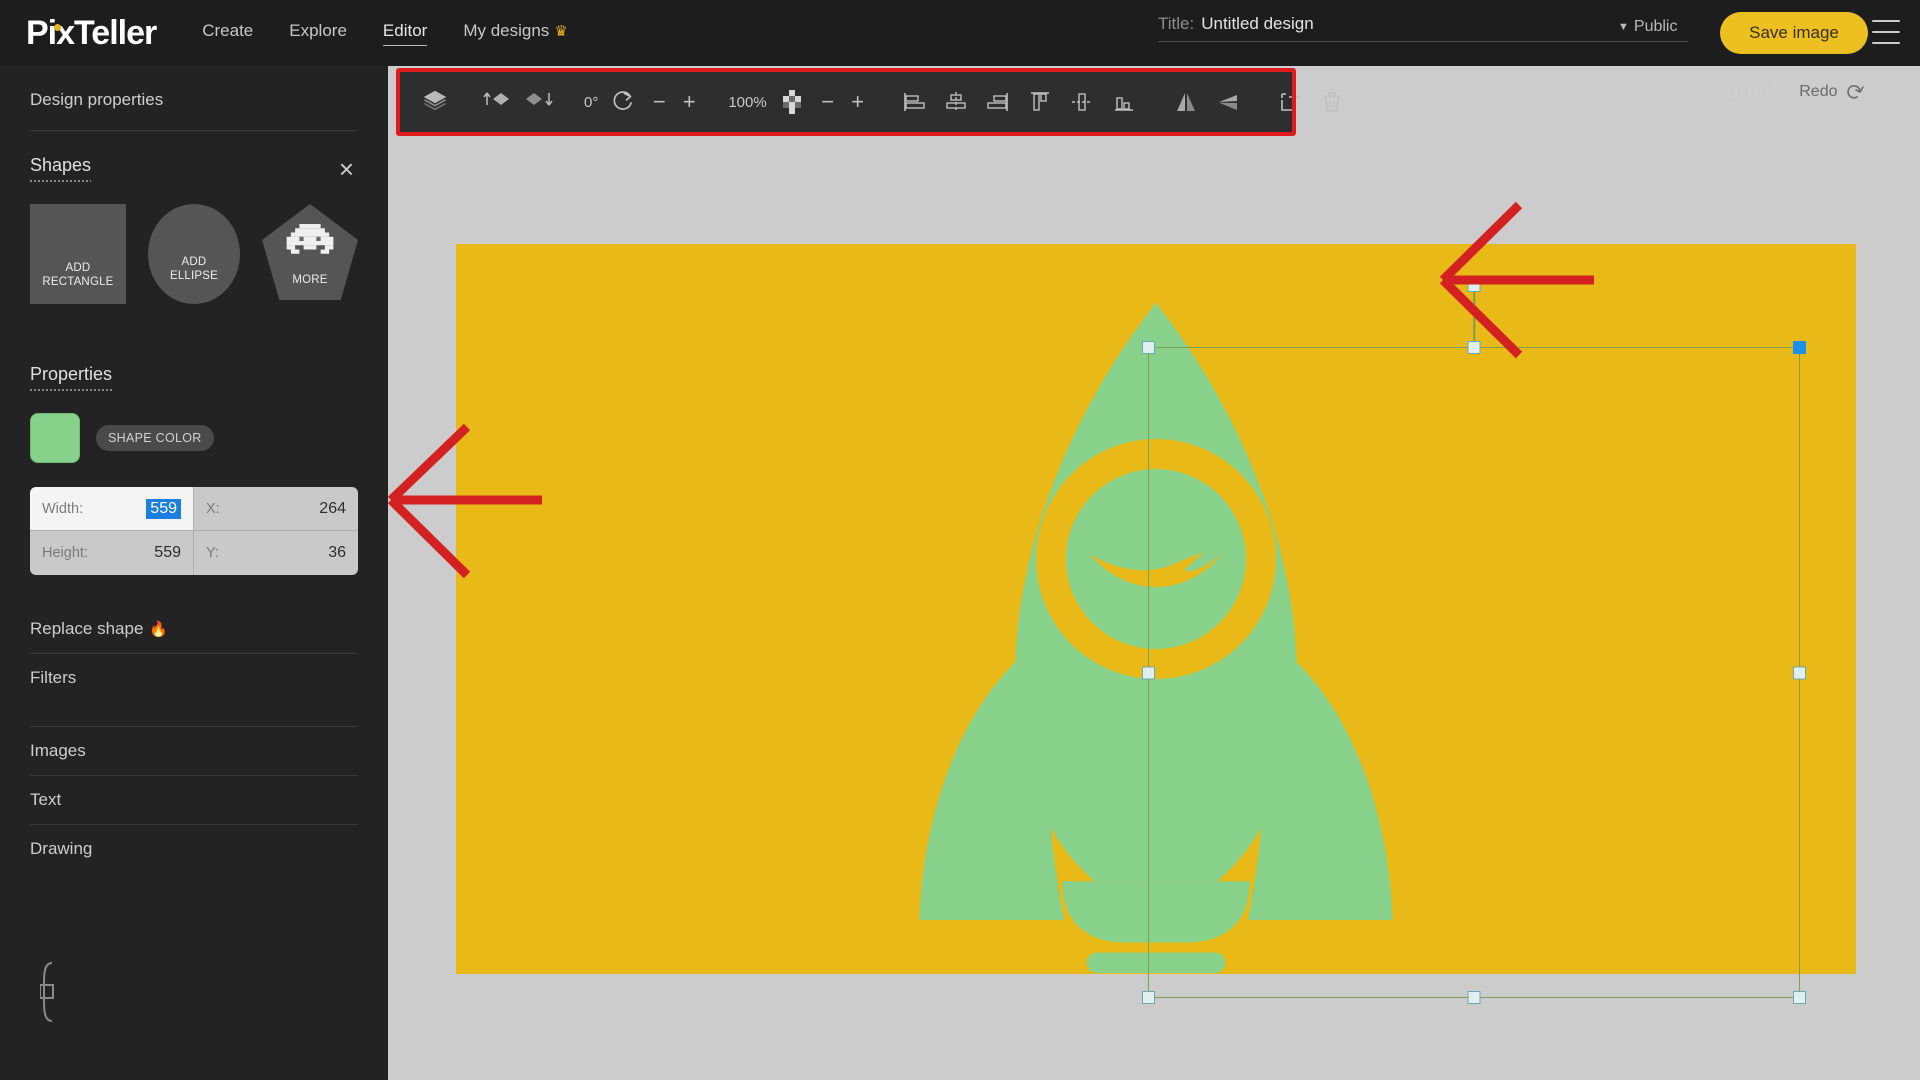 Image resolution: width=1920 pixels, height=1080 pixels. What do you see at coordinates (167, 552) in the screenshot?
I see `height-value: 559` at bounding box center [167, 552].